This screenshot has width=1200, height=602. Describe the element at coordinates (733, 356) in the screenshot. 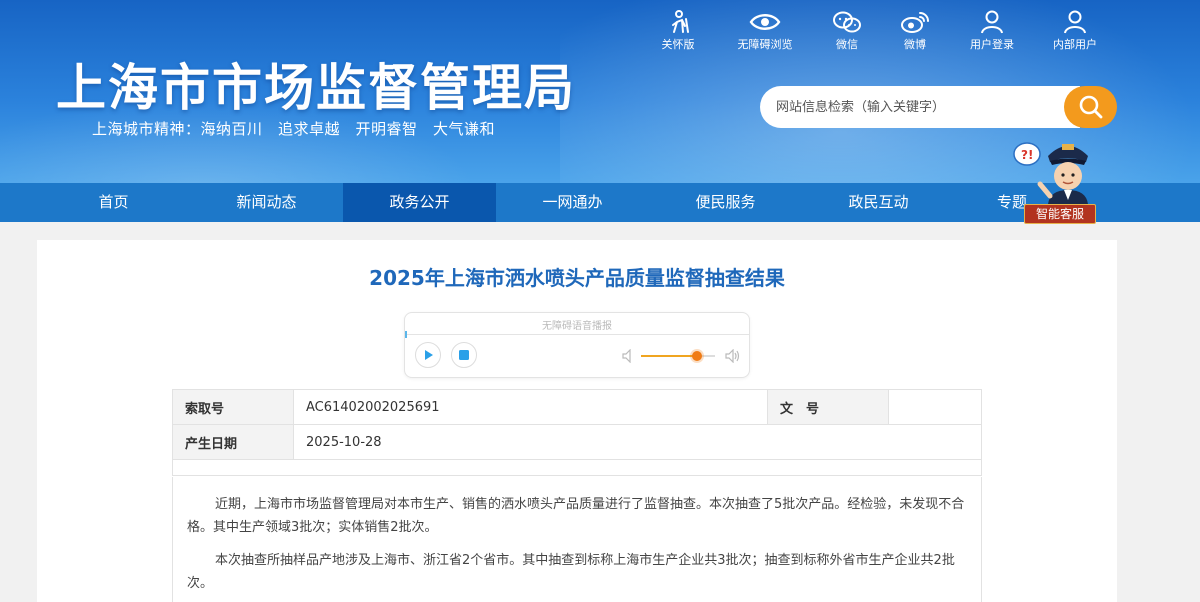

I see `volume-high-icon` at that location.